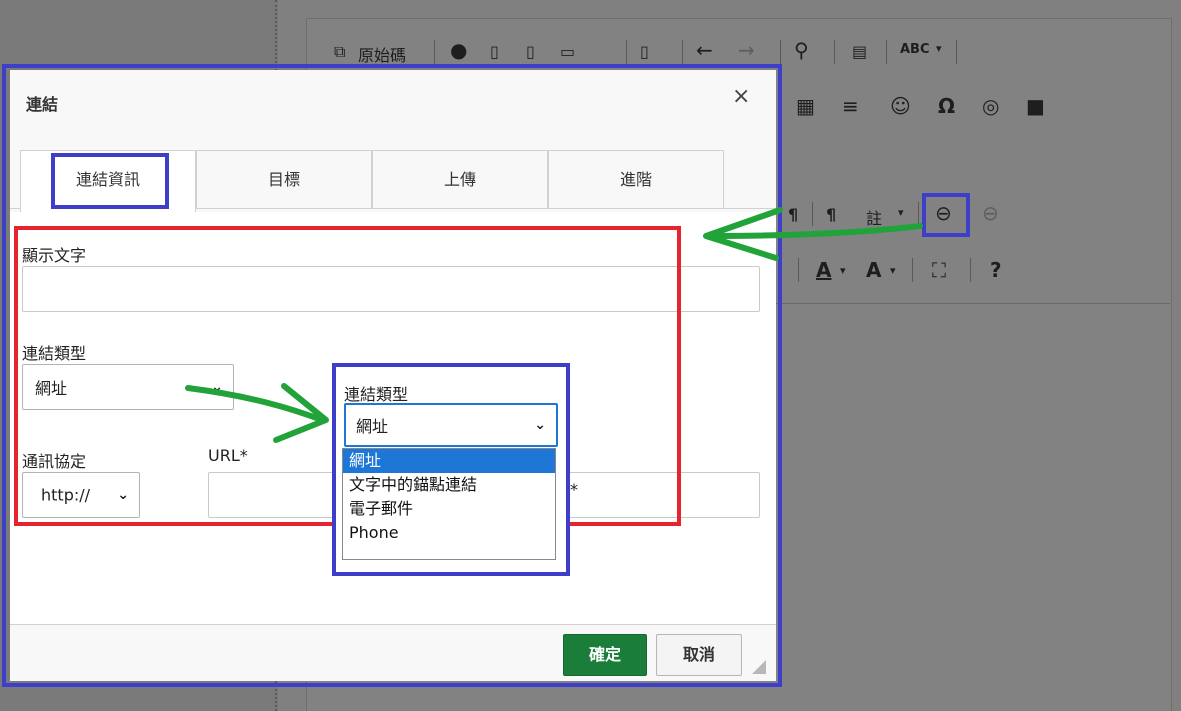 This screenshot has width=1181, height=711. Describe the element at coordinates (814, 231) in the screenshot. I see `arrow-to-form` at that location.